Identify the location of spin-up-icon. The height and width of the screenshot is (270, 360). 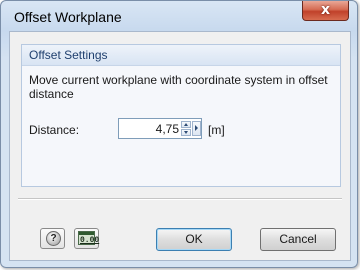
(186, 124).